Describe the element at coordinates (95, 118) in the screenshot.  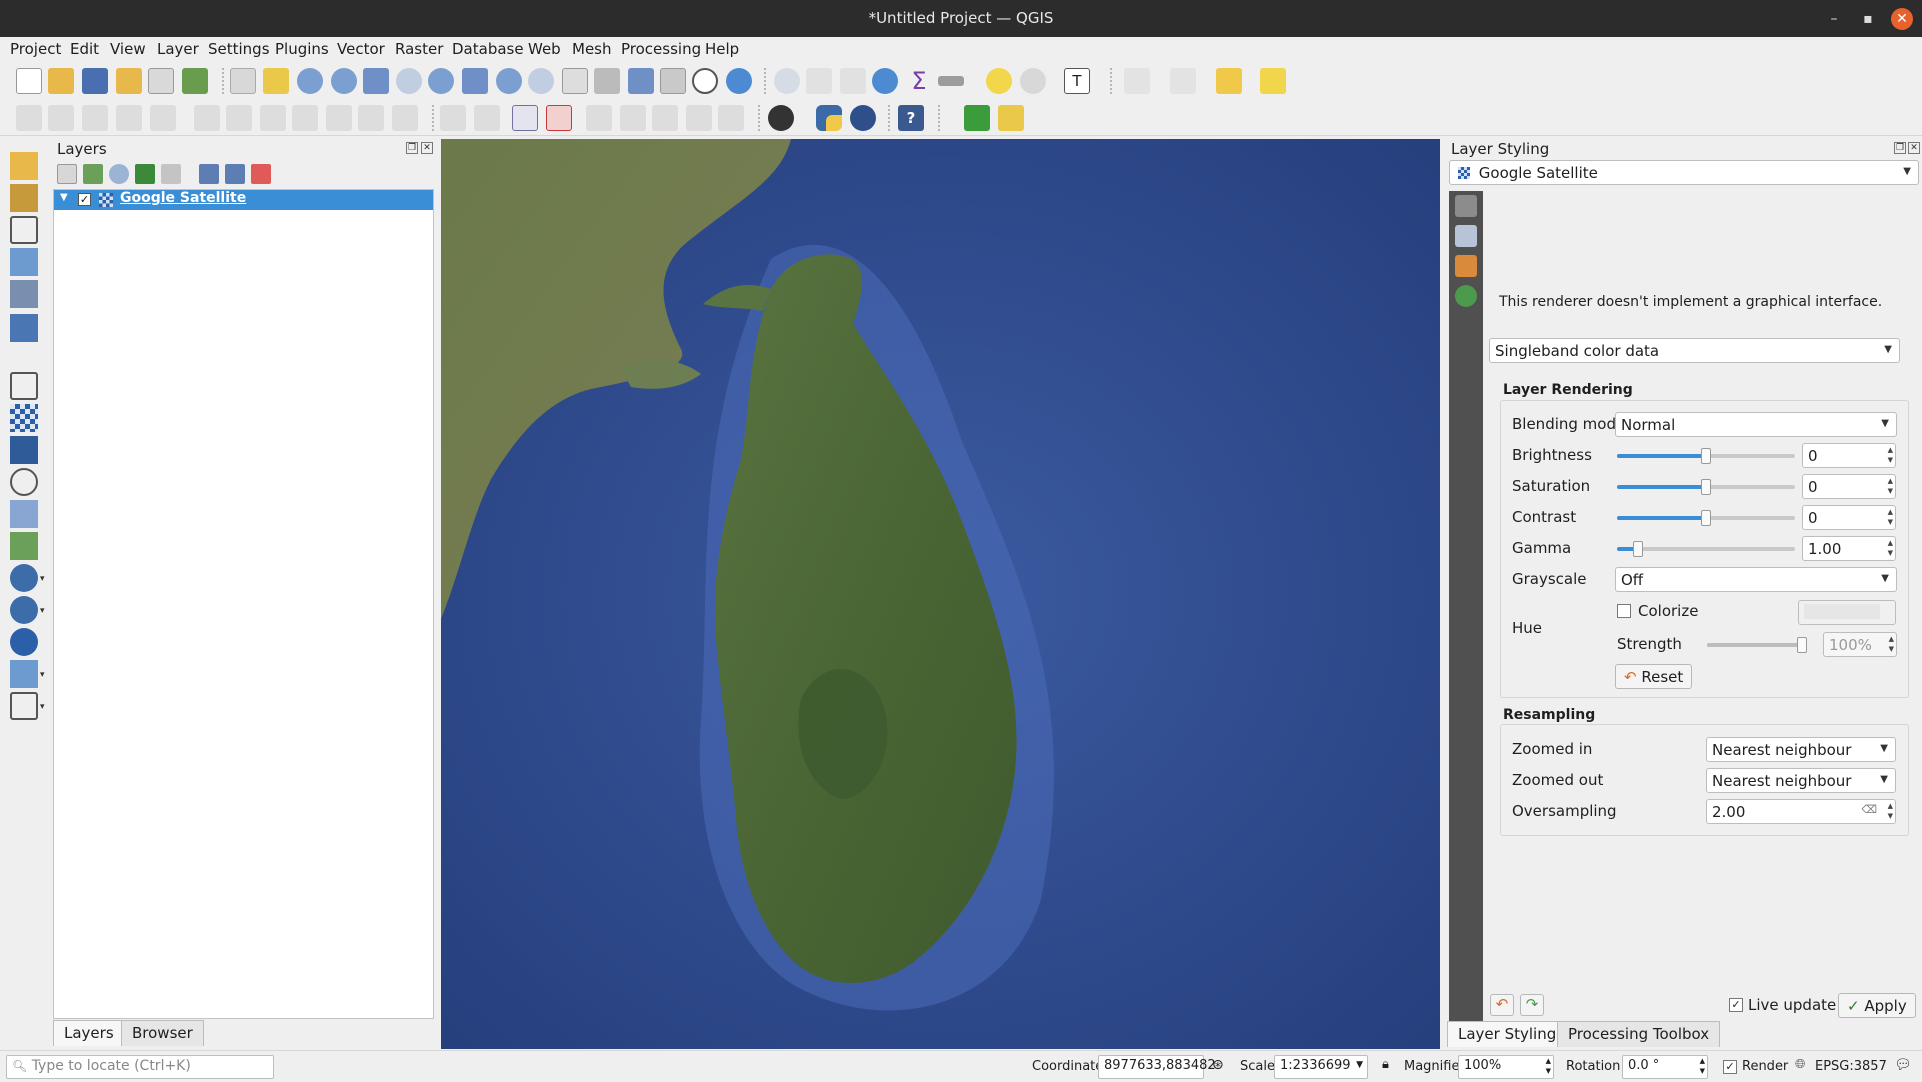
I see `save-edits-icon` at that location.